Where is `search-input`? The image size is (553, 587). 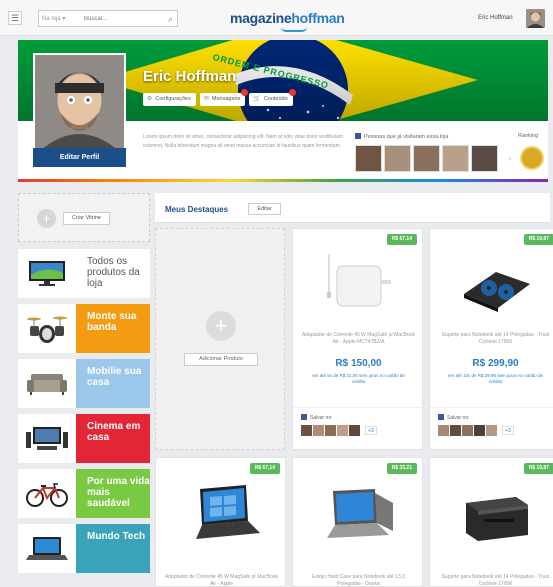 search-input is located at coordinates (124, 18).